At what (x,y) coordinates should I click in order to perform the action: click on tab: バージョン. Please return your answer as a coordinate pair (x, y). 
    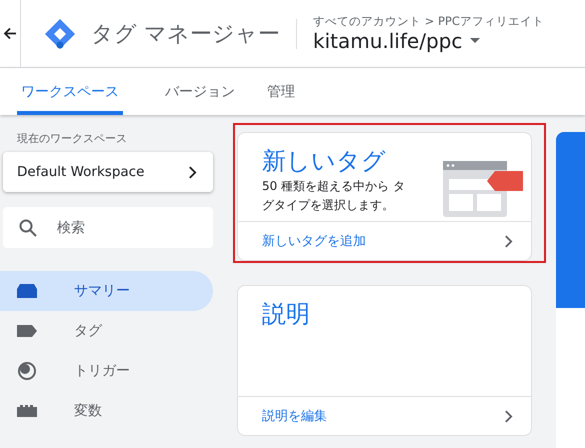
    Looking at the image, I should click on (202, 91).